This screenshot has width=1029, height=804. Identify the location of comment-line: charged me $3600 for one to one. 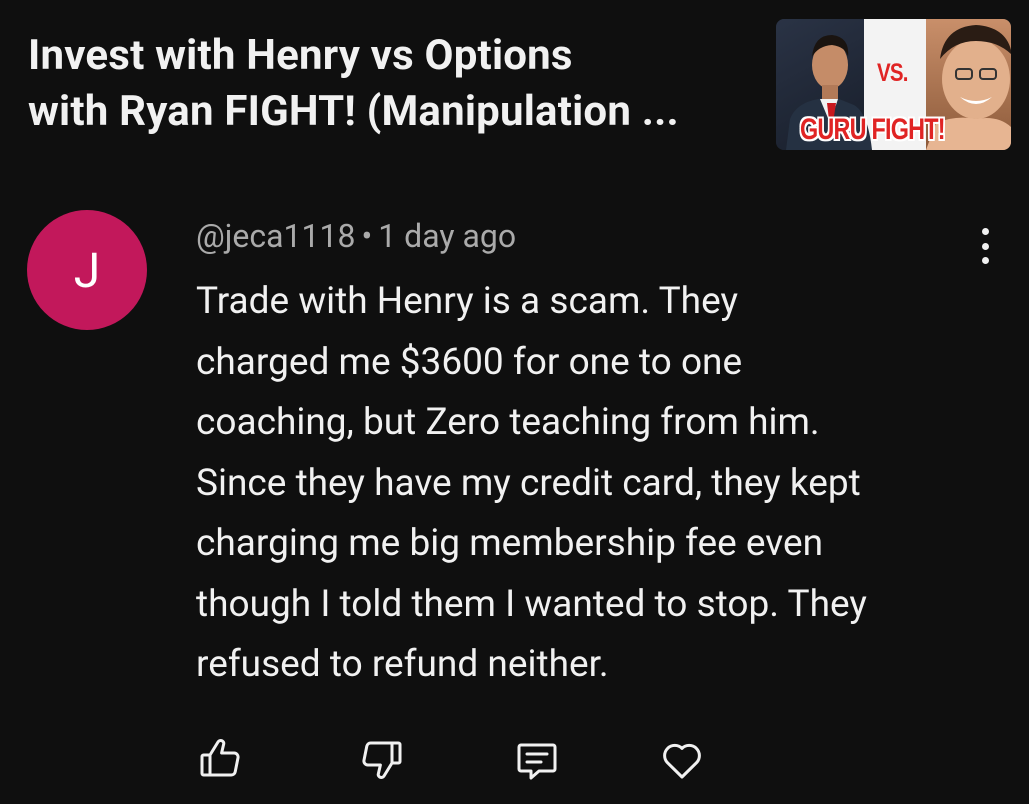
(469, 362).